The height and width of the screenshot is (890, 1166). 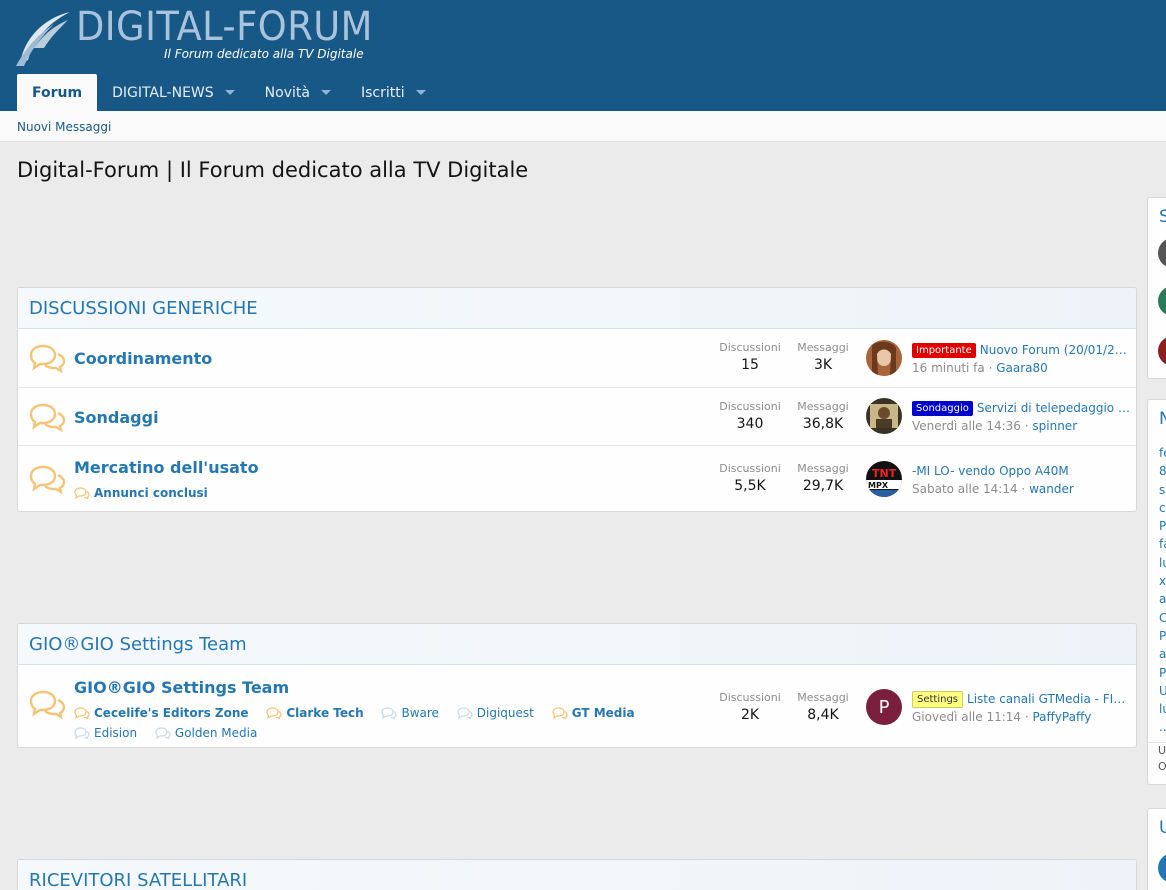 What do you see at coordinates (966, 717) in the screenshot?
I see `latest-post-time: Giovedì alle 11:14` at bounding box center [966, 717].